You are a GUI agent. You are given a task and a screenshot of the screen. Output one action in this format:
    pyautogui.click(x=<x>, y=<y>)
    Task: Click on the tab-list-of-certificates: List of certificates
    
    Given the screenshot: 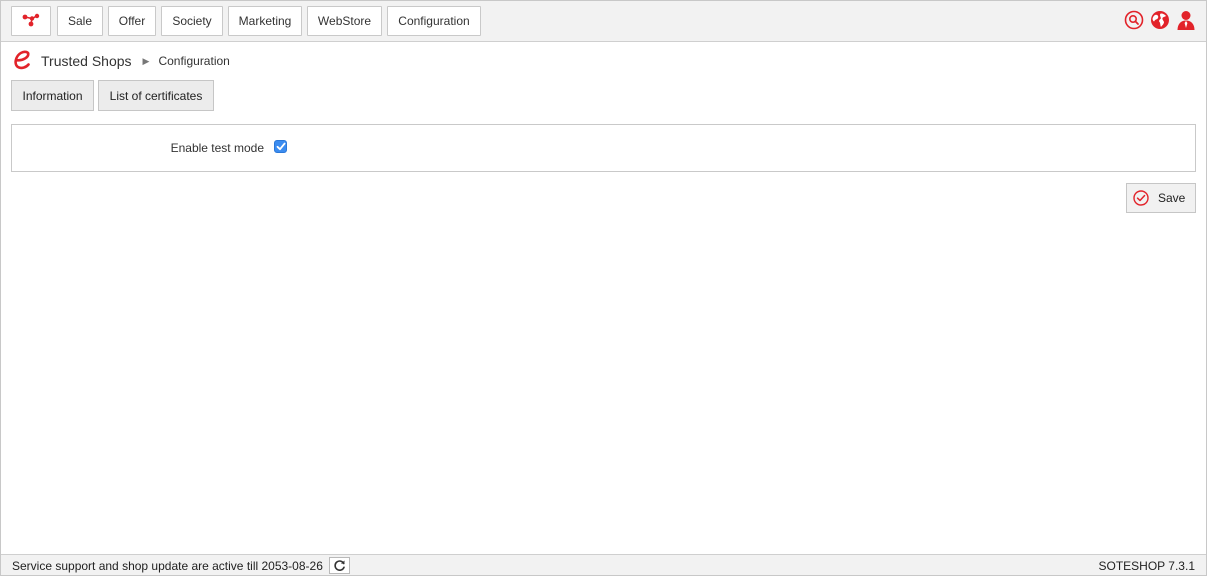 What is the action you would take?
    pyautogui.click(x=156, y=95)
    